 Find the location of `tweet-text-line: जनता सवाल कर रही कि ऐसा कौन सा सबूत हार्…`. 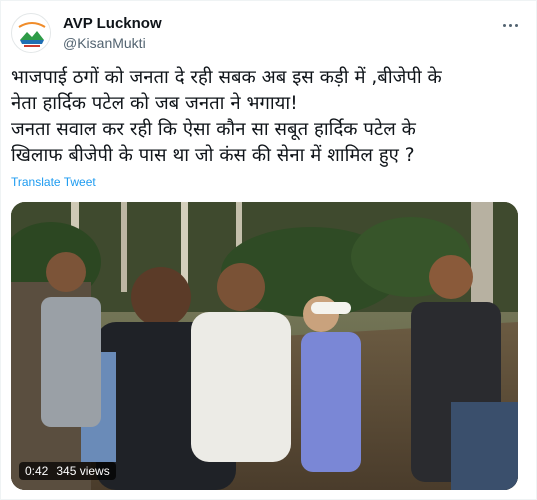

tweet-text-line: जनता सवाल कर रही कि ऐसा कौन सा सबूत हार्… is located at coordinates (213, 129).